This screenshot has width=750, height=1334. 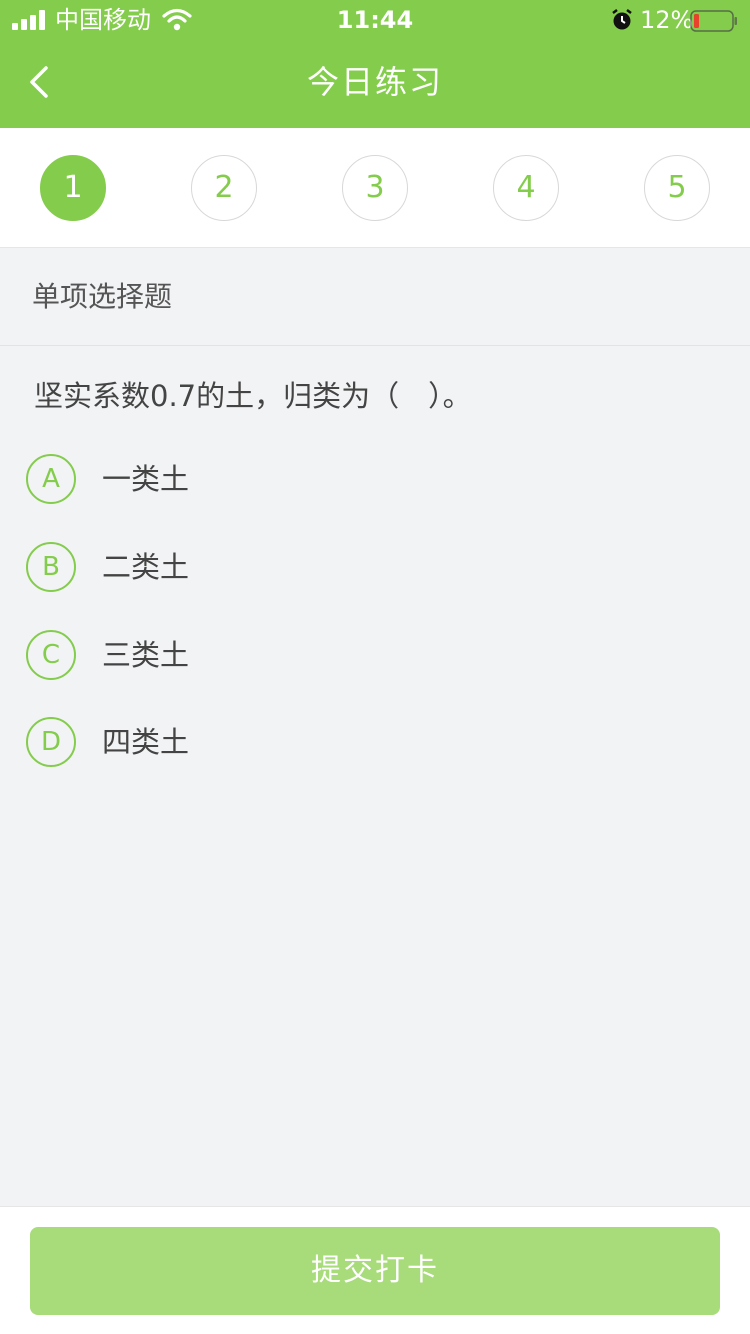 I want to click on nav-bar: 今日练习, so click(x=375, y=84).